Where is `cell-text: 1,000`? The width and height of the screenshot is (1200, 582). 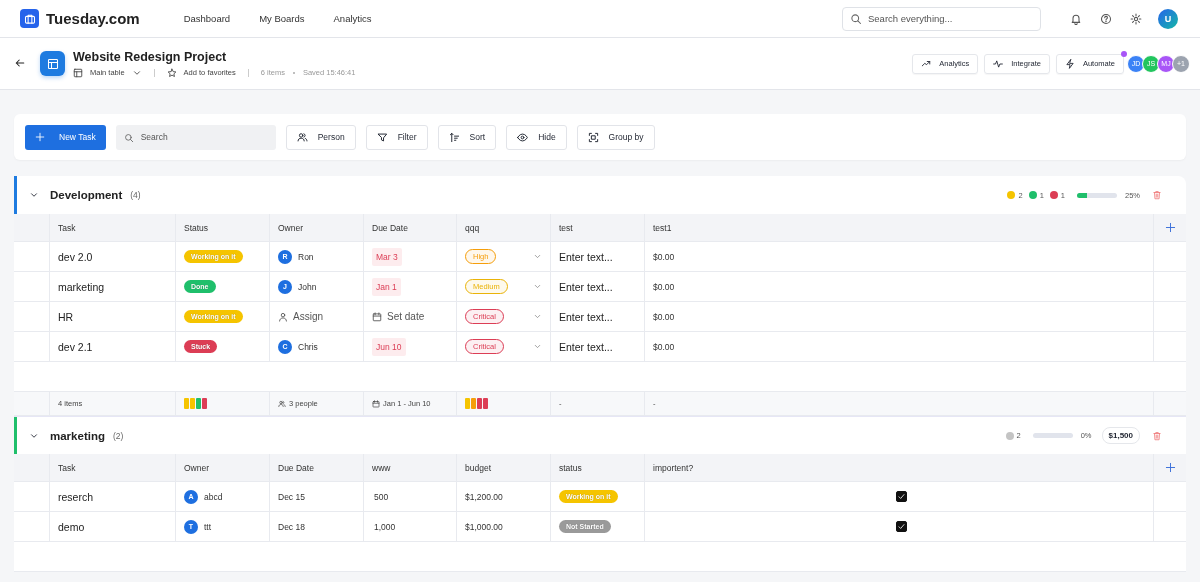 cell-text: 1,000 is located at coordinates (384, 526).